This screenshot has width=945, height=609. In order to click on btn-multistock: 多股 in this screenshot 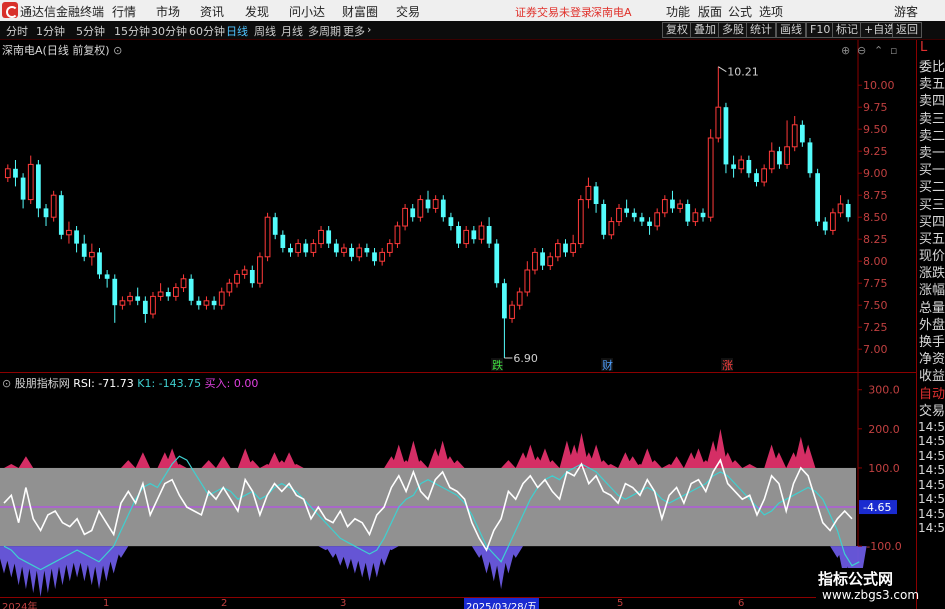, I will do `click(733, 30)`.